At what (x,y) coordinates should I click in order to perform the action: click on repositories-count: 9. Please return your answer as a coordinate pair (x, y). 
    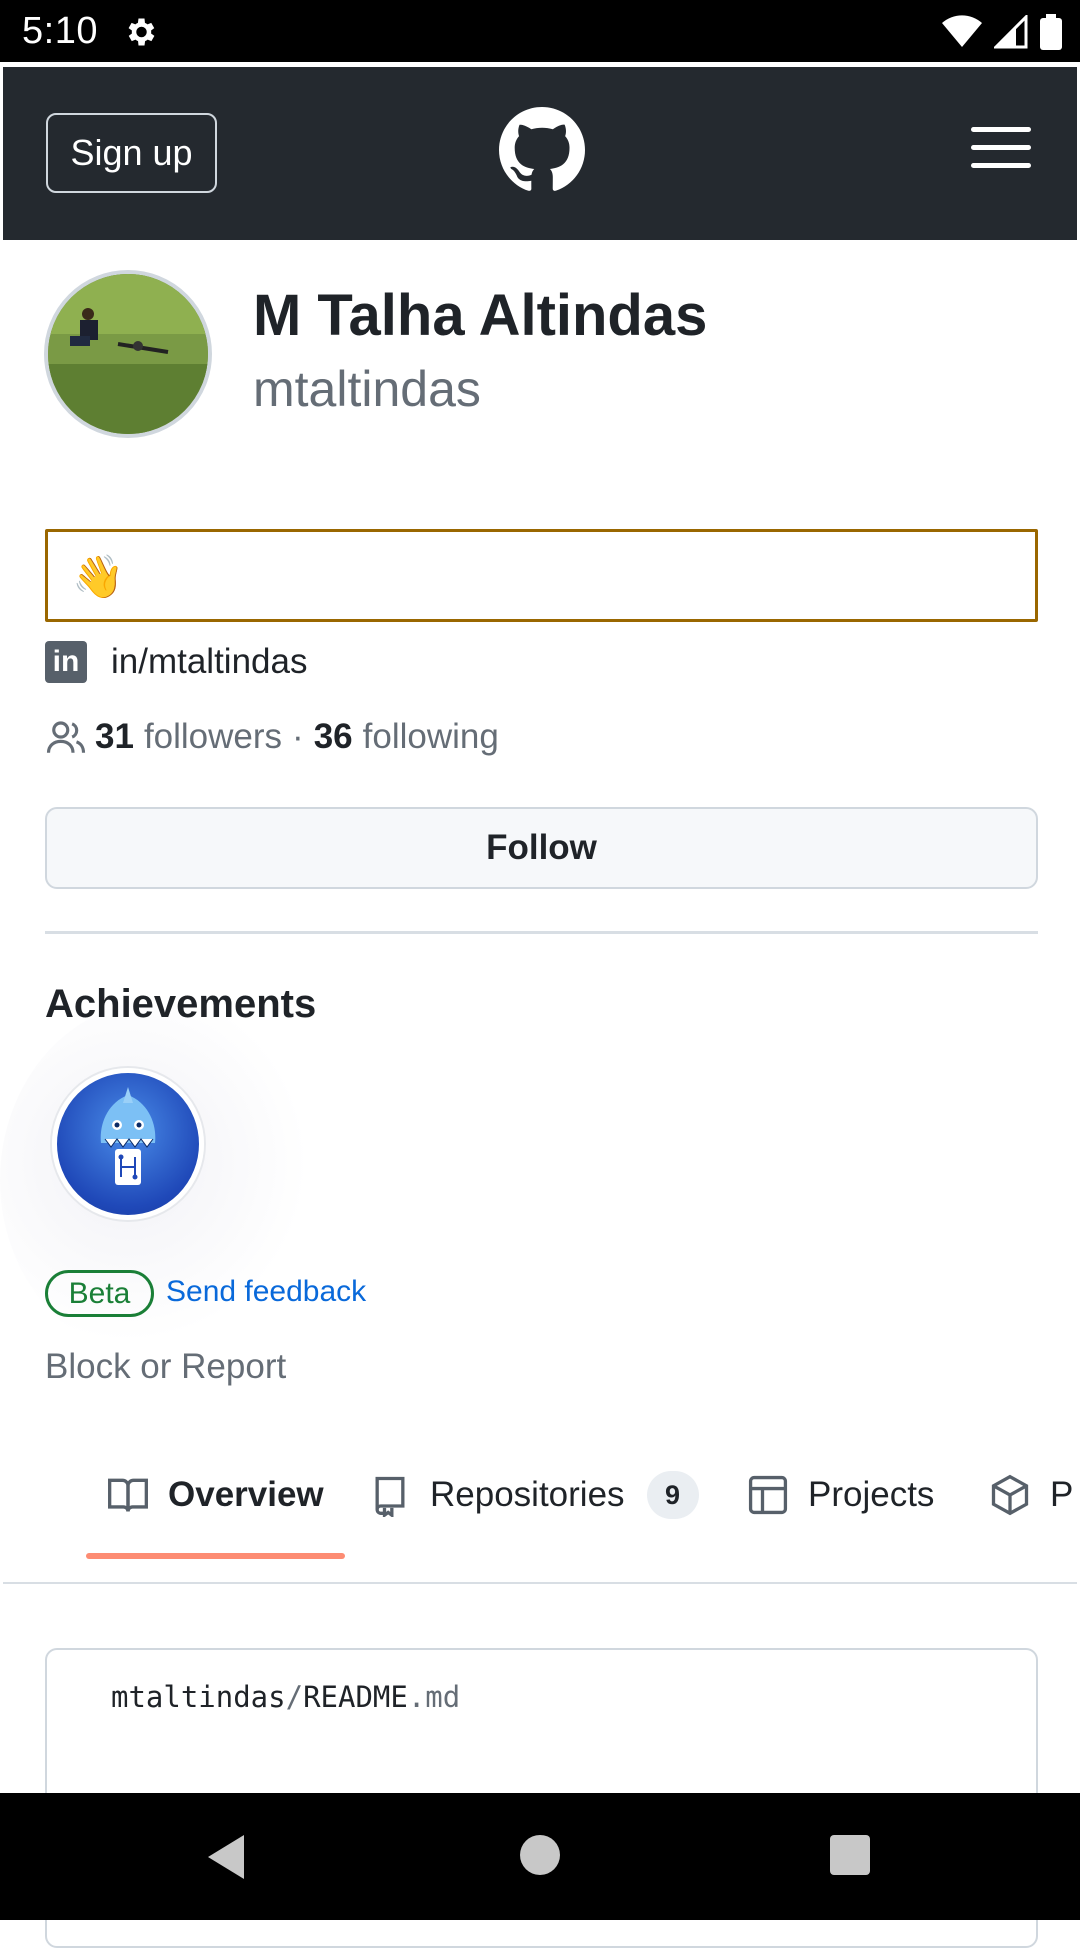
    Looking at the image, I should click on (672, 1495).